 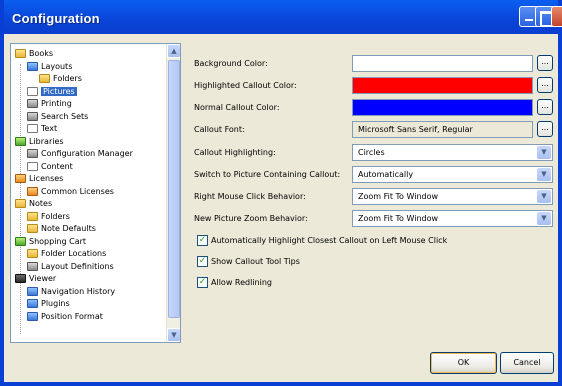 I want to click on viewer-icon, so click(x=20, y=278).